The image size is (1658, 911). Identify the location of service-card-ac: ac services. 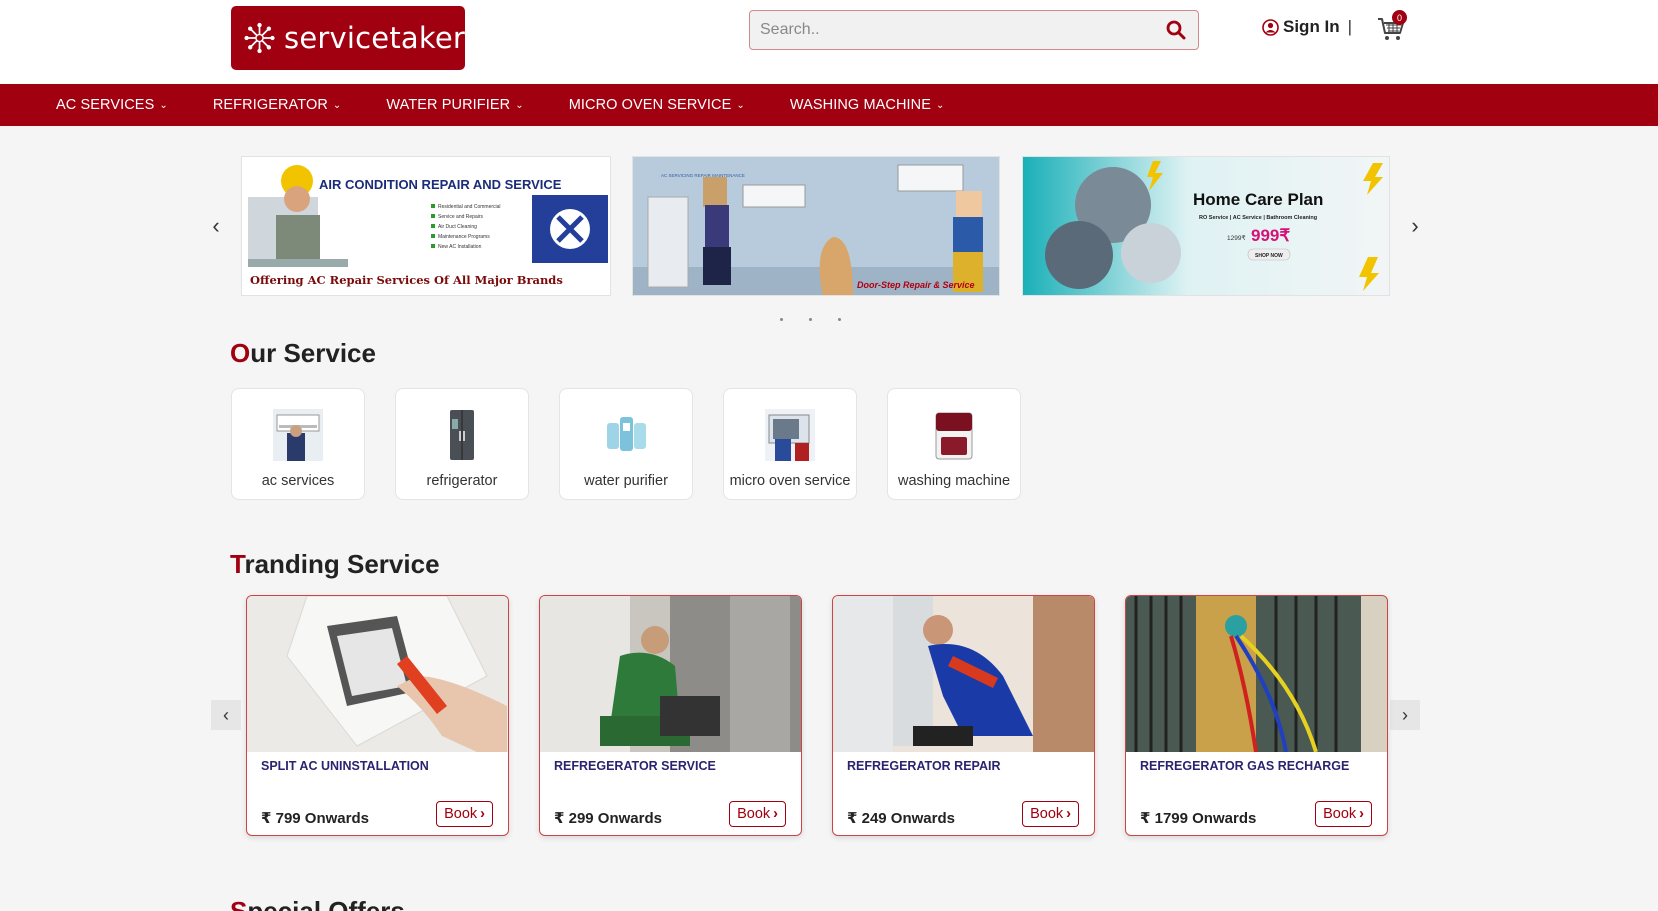
(298, 444).